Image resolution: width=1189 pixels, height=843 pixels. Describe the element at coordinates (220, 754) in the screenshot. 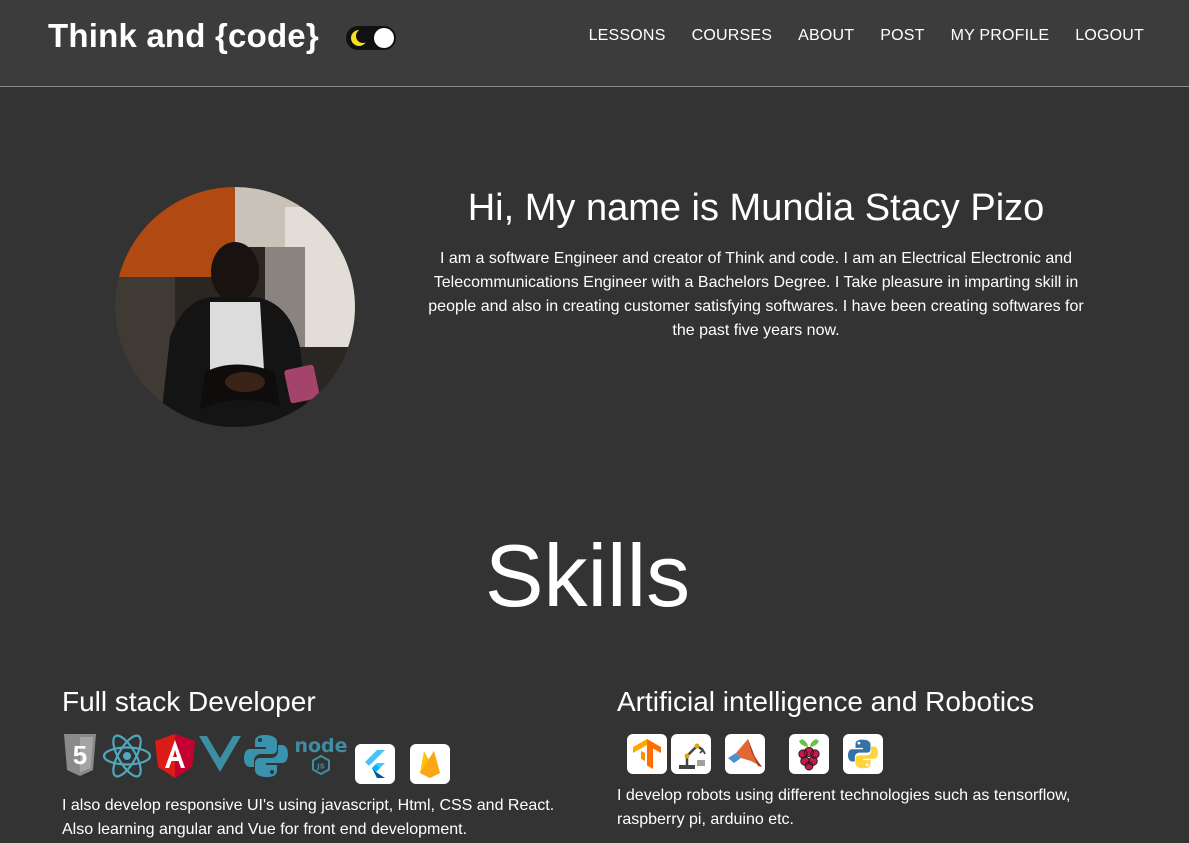

I see `vue-icon` at that location.